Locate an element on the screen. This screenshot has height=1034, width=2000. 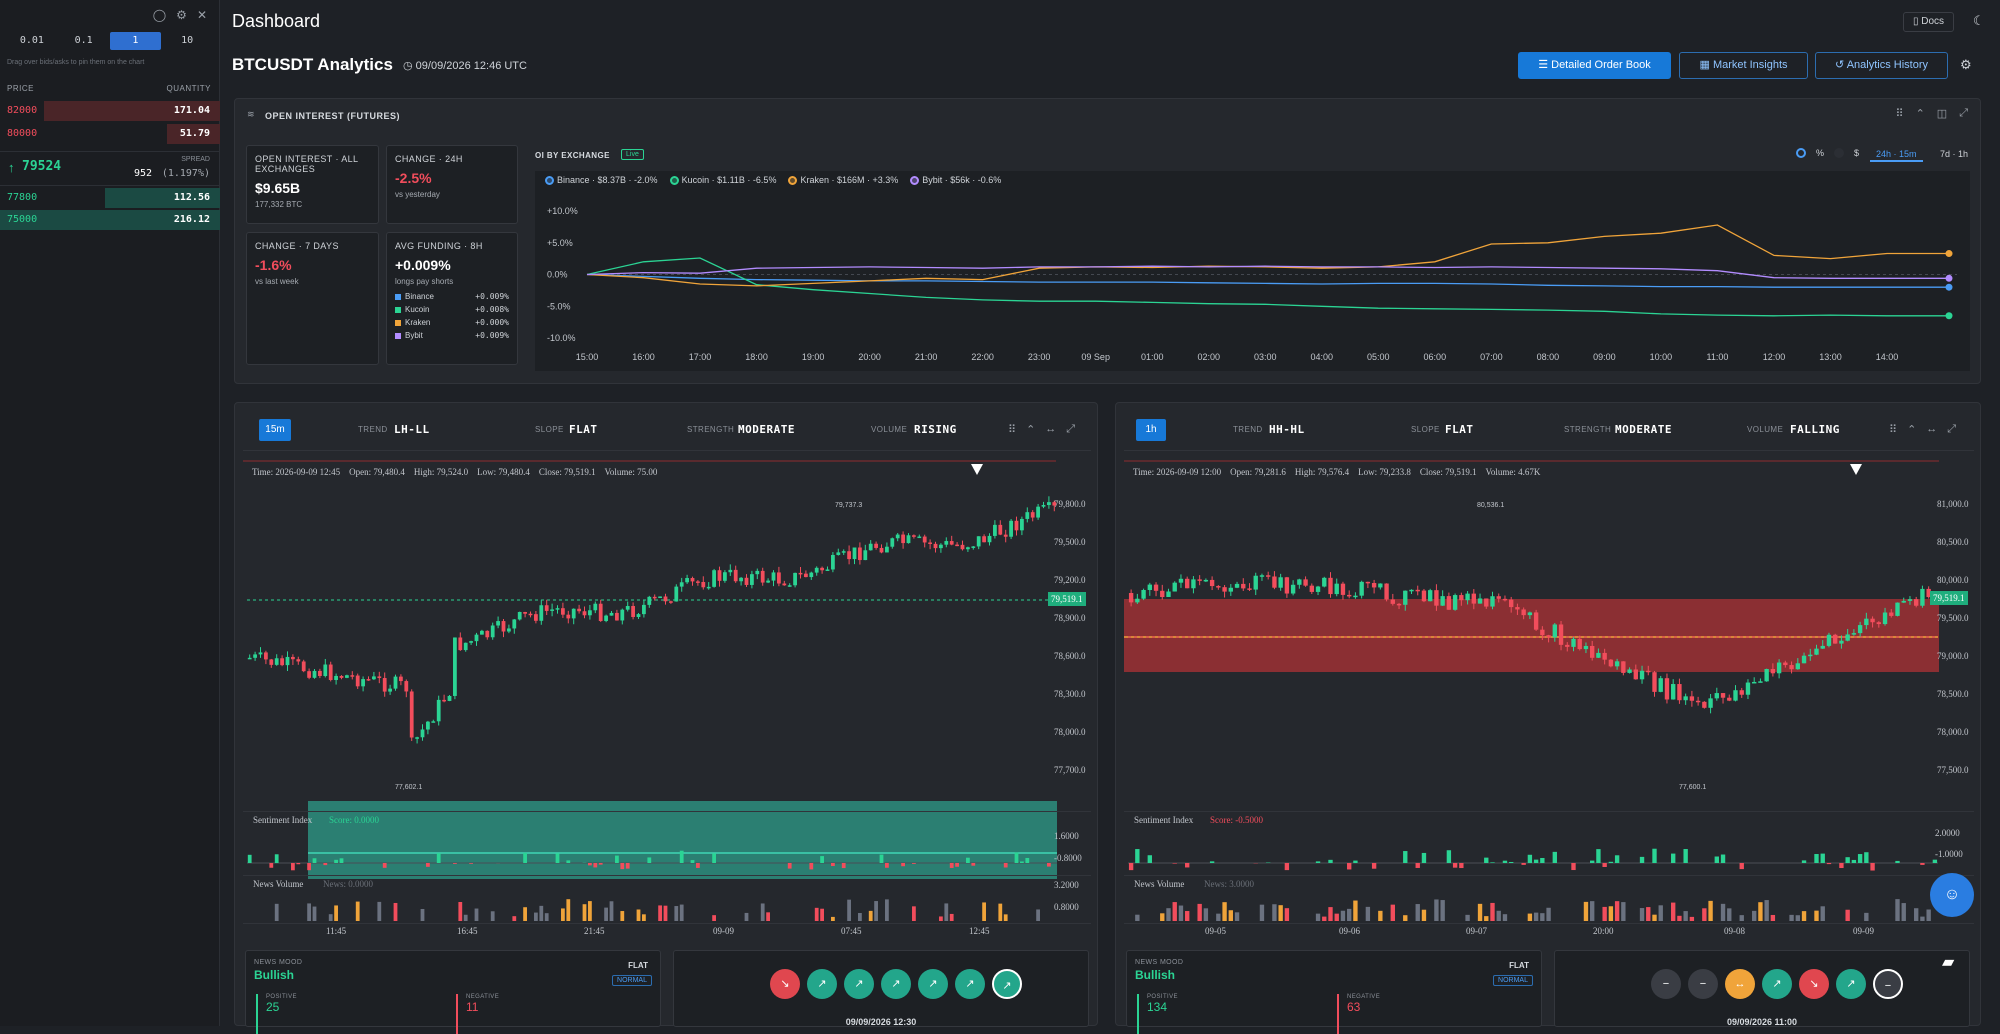
ask-row: 82000 171.04 is located at coordinates (110, 111).